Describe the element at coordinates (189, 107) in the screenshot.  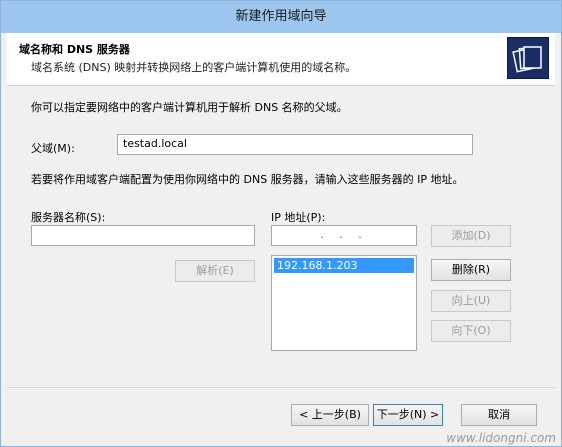
I see `intro-text: 你可以指定要网络中的客户端计算机用于解析 DNS 名称的父域。` at that location.